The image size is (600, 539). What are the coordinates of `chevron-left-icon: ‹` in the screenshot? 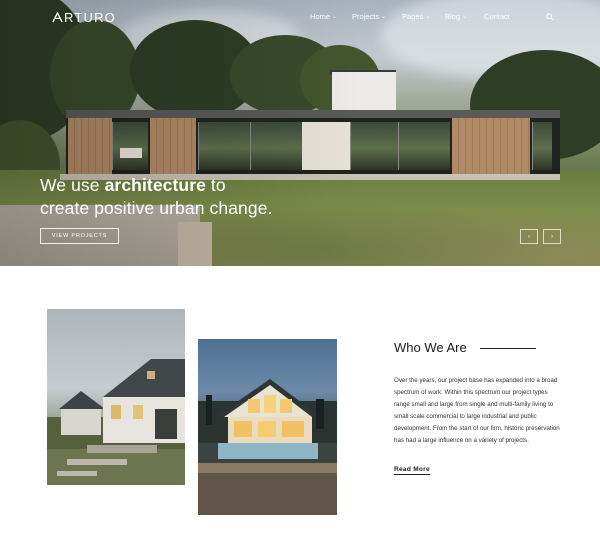 It's located at (529, 236).